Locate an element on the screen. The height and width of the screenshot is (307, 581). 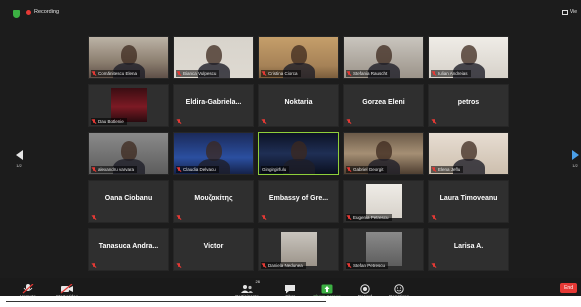
participant-name-label: Dau Botlenie is located at coordinates (109, 121).